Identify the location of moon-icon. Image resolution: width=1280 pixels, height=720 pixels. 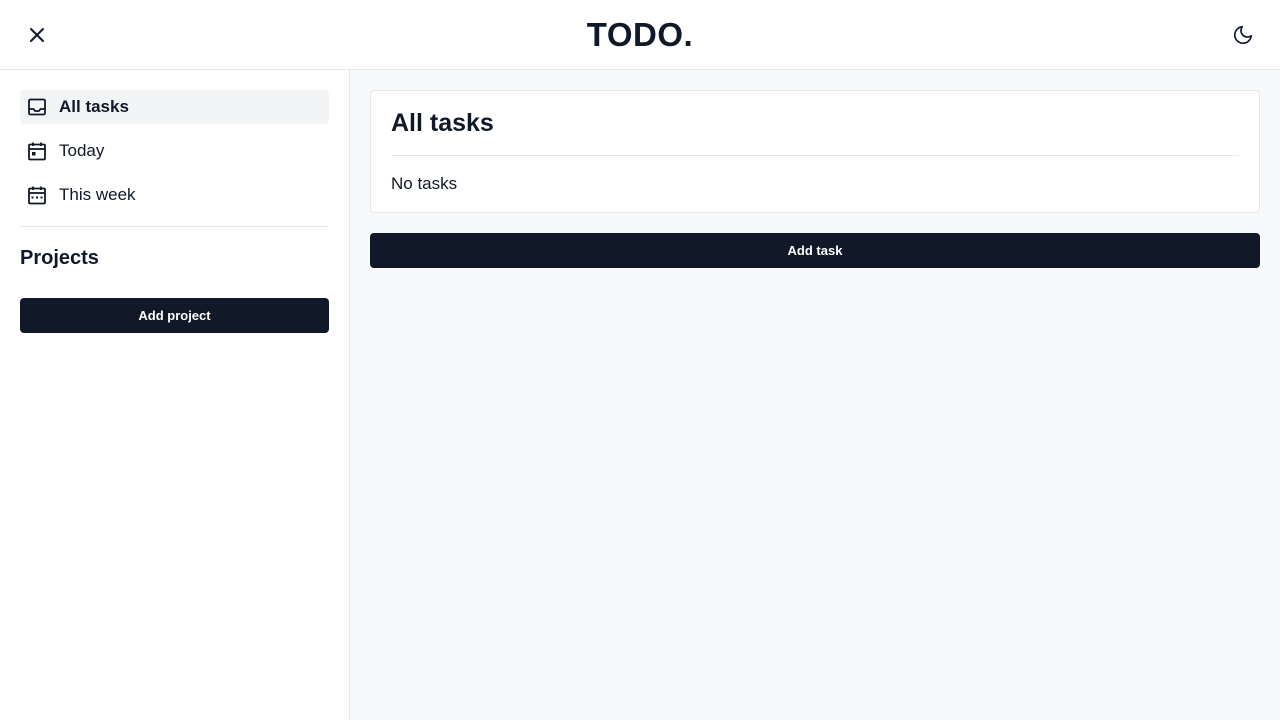
(1243, 35).